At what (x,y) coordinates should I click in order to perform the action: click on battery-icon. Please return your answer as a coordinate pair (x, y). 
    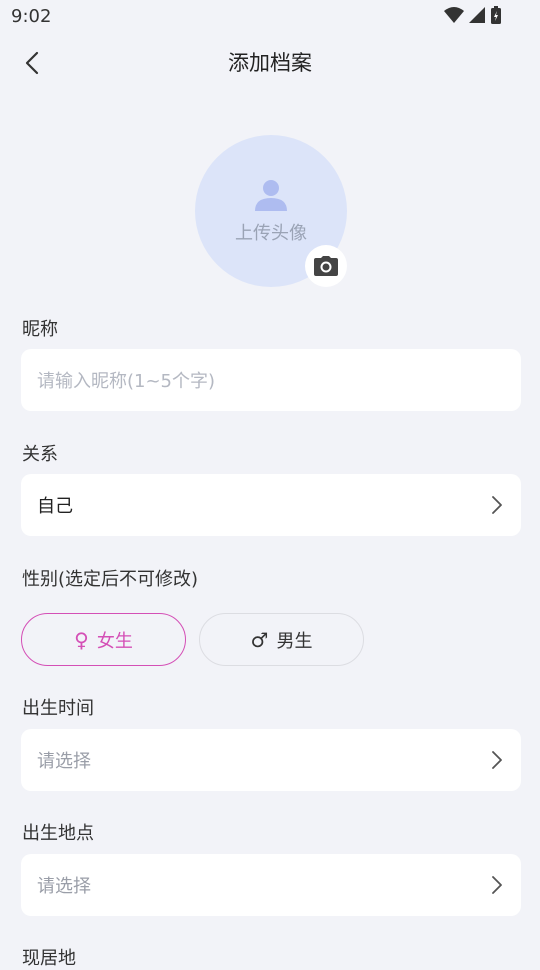
    Looking at the image, I should click on (496, 15).